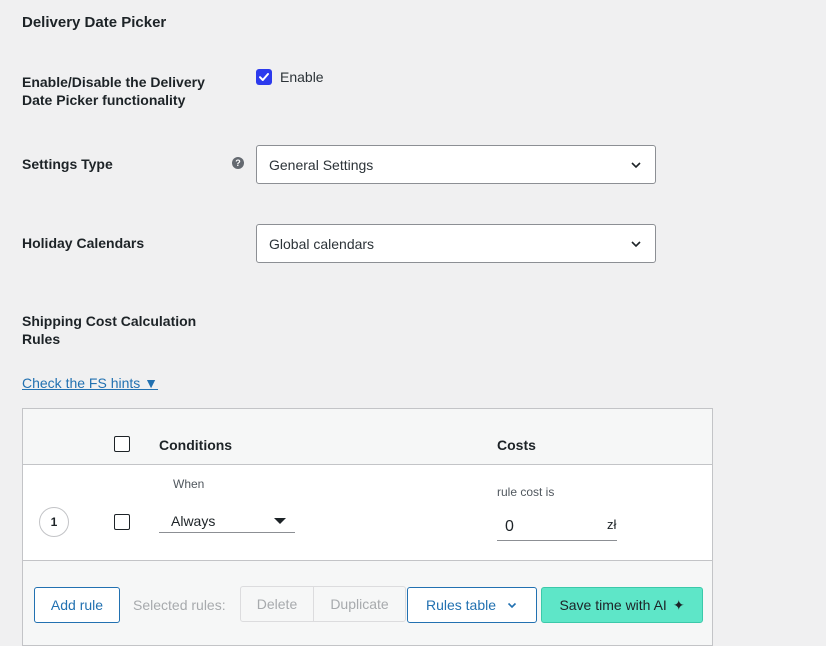 This screenshot has width=826, height=646. I want to click on rule-cost-input: 0, so click(557, 527).